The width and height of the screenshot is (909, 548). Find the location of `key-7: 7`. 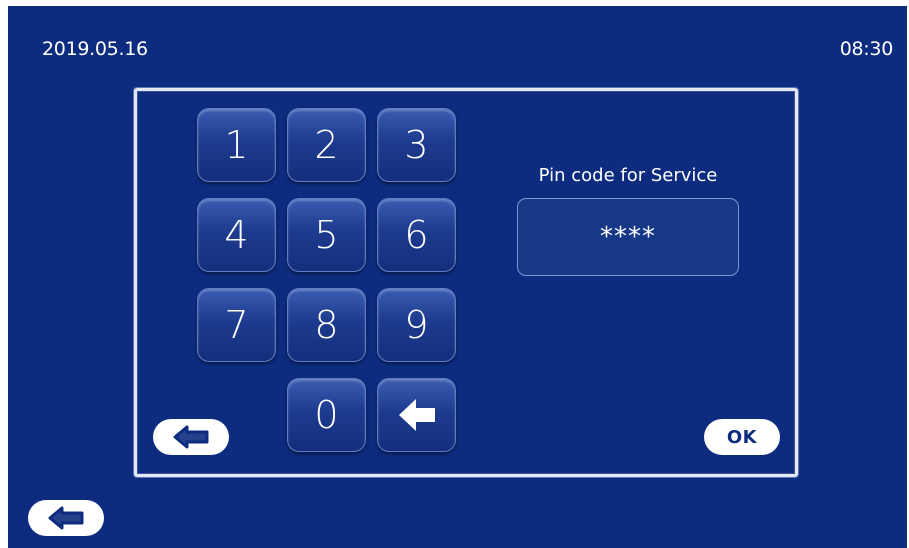

key-7: 7 is located at coordinates (236, 325).